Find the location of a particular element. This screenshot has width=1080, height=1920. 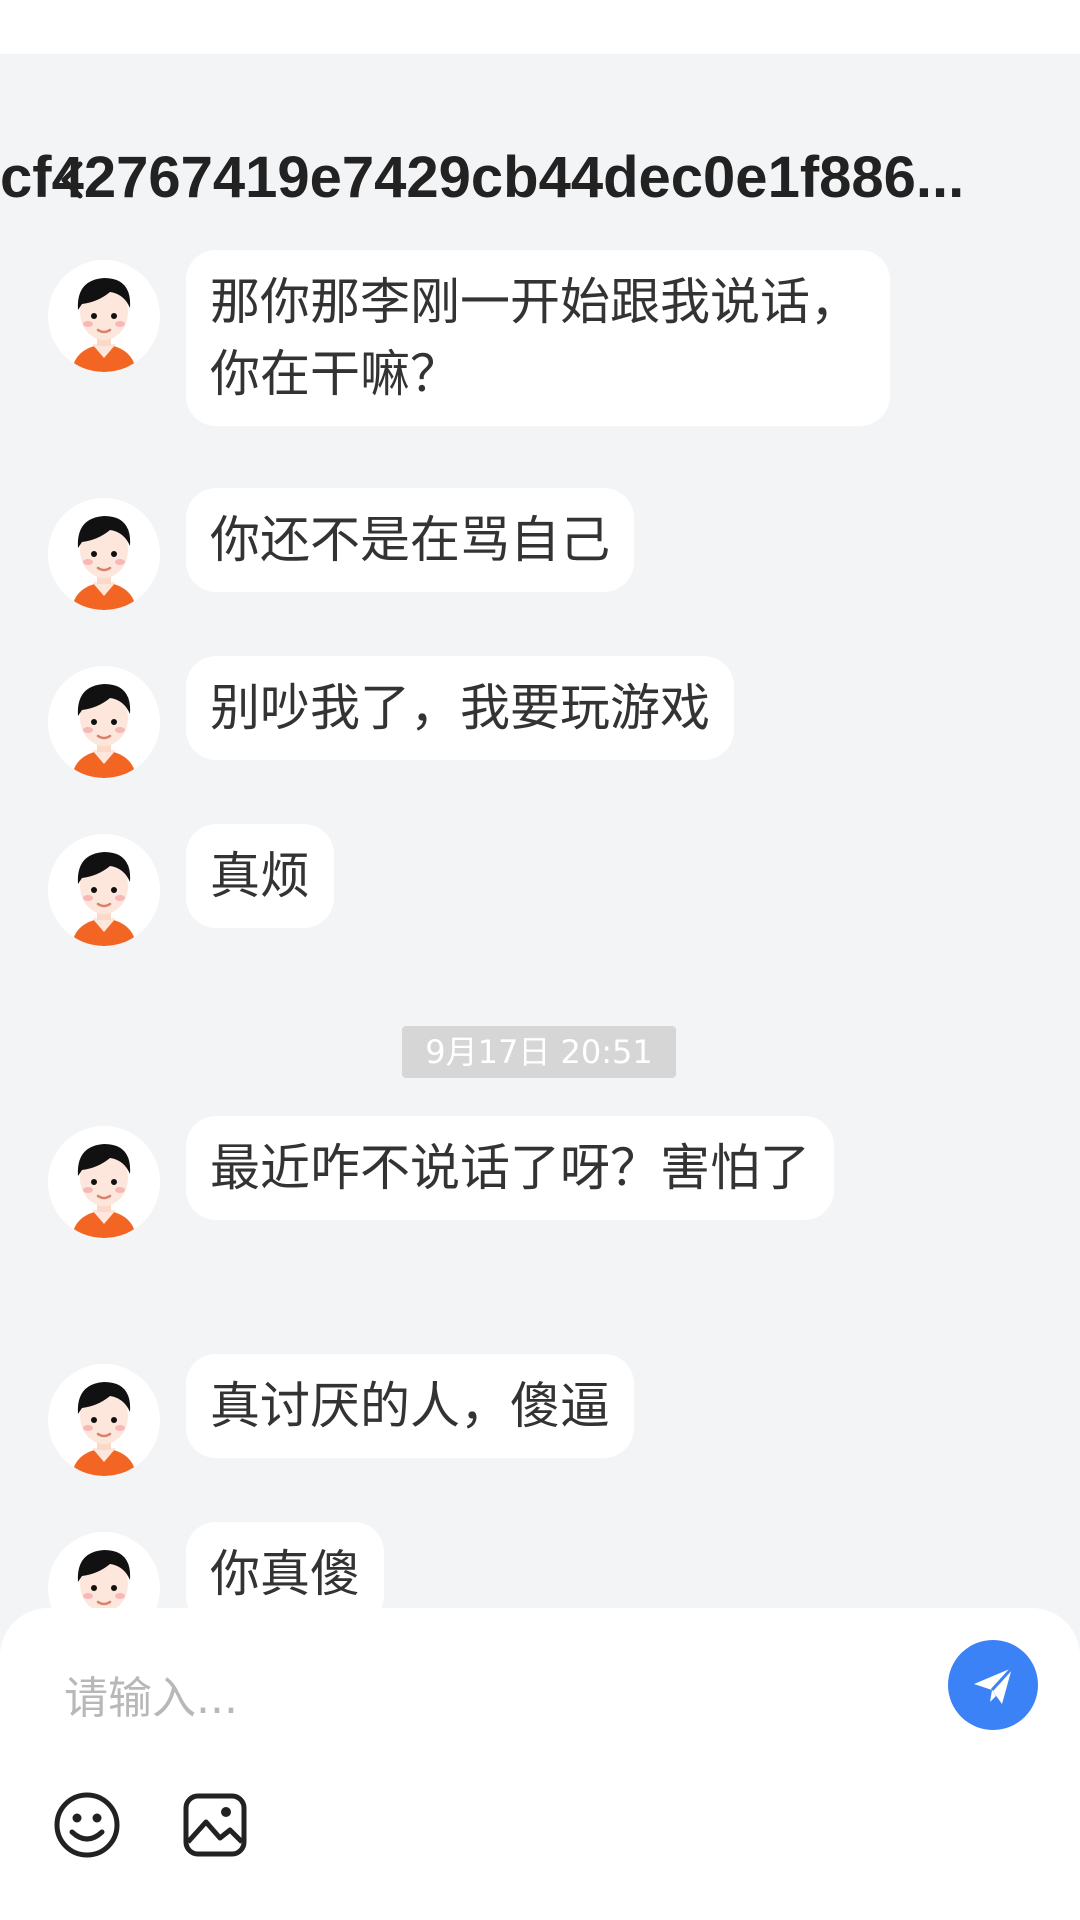

message-bubble: 真烦 is located at coordinates (260, 876).